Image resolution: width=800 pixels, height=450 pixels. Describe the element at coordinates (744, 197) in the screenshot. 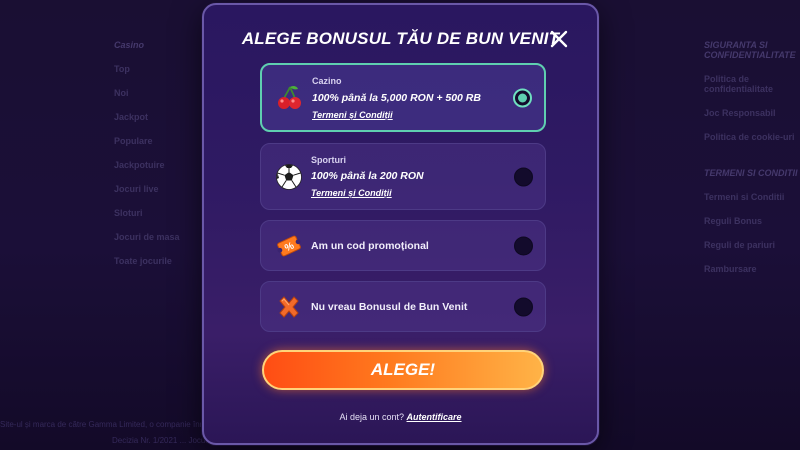

I see `footer-link: Termeni si Conditii` at that location.